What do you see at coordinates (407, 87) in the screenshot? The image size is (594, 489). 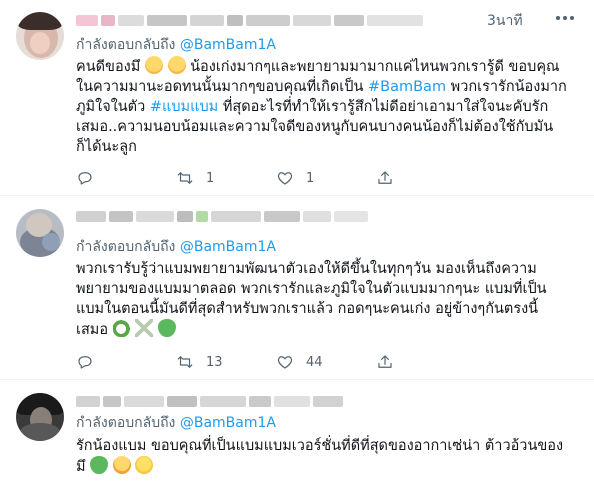 I see `hashtag-link: #BamBam` at bounding box center [407, 87].